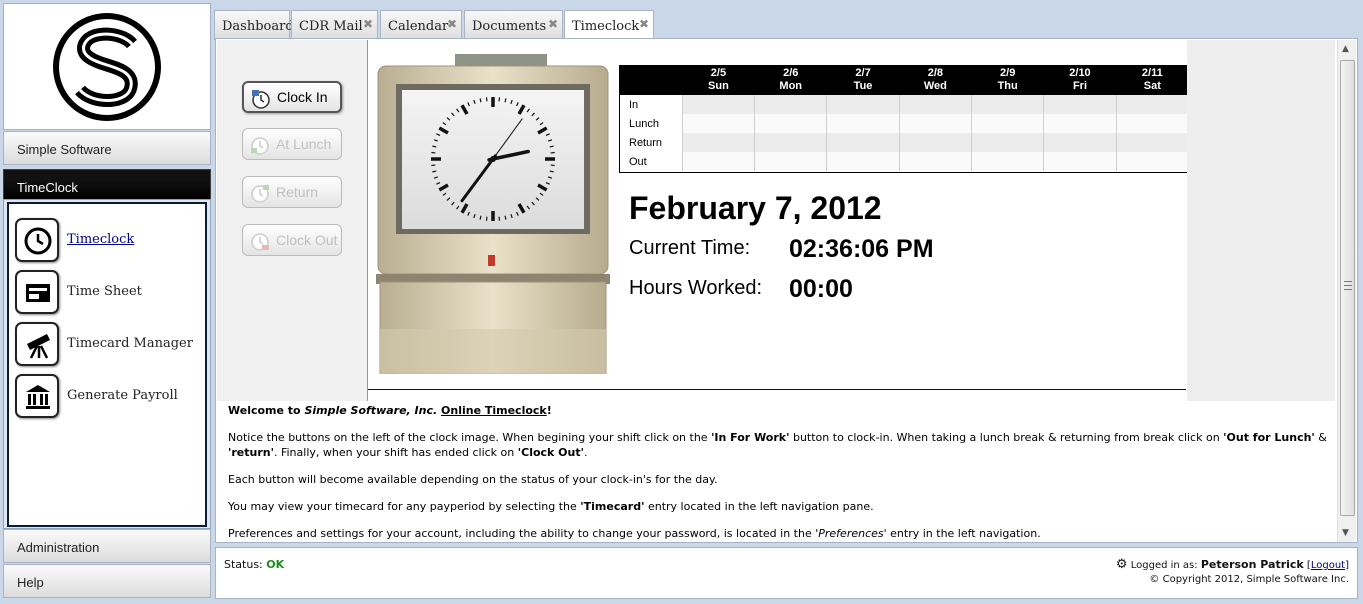 Image resolution: width=1363 pixels, height=604 pixels. What do you see at coordinates (1164, 565) in the screenshot?
I see `logged-in-label: Logged in as:` at bounding box center [1164, 565].